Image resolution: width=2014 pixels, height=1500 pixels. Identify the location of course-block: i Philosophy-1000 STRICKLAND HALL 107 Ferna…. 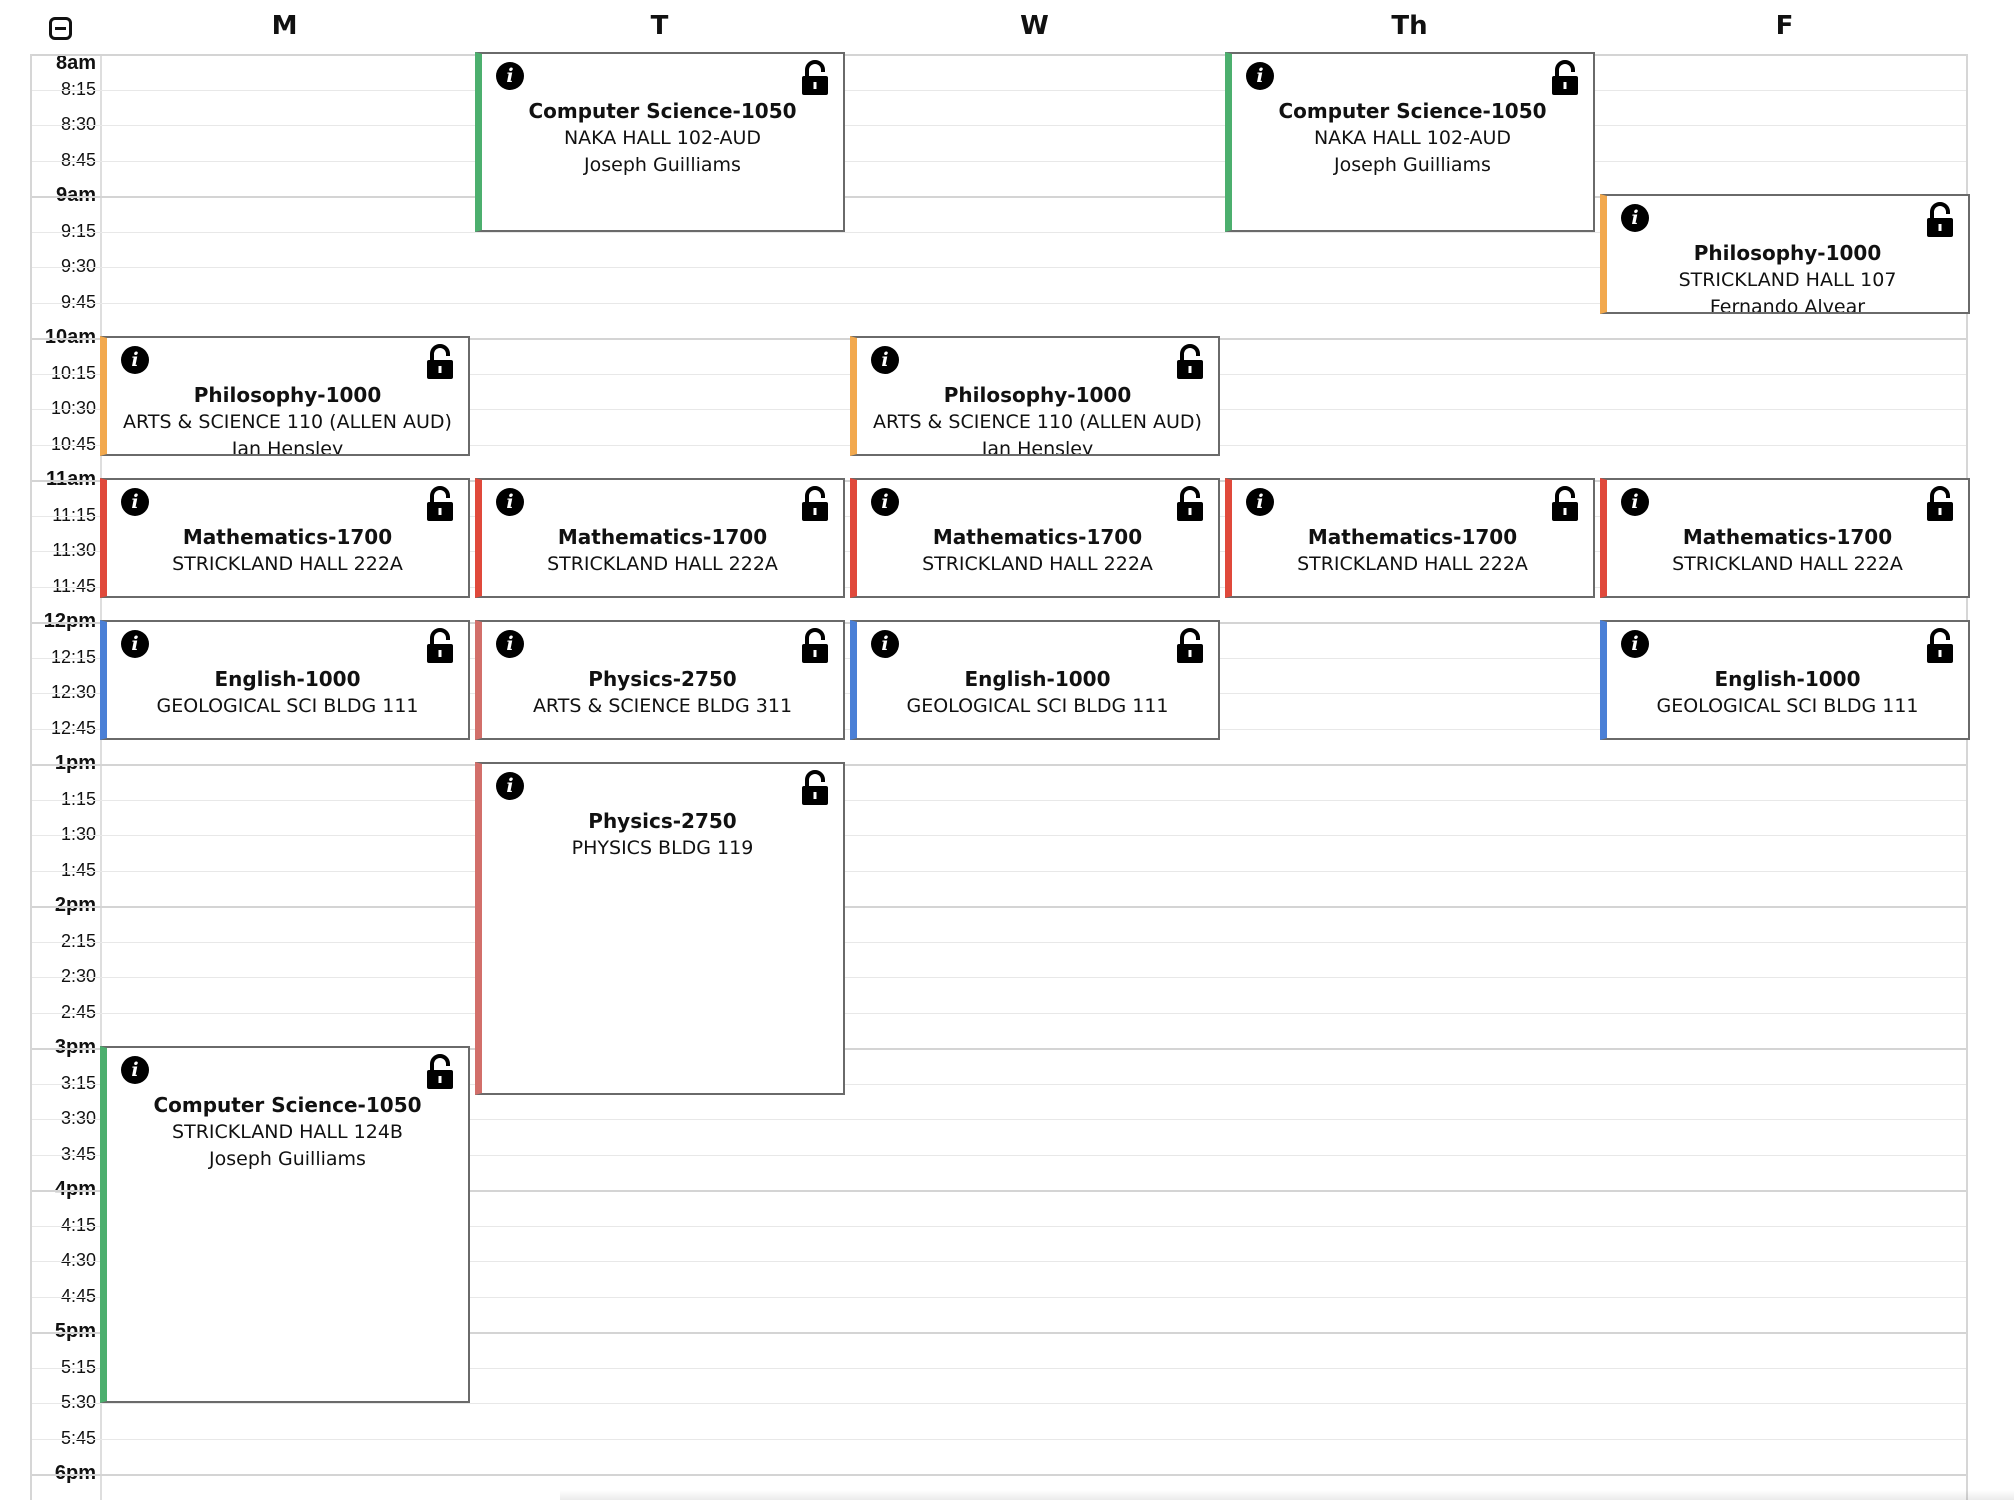
(1785, 254).